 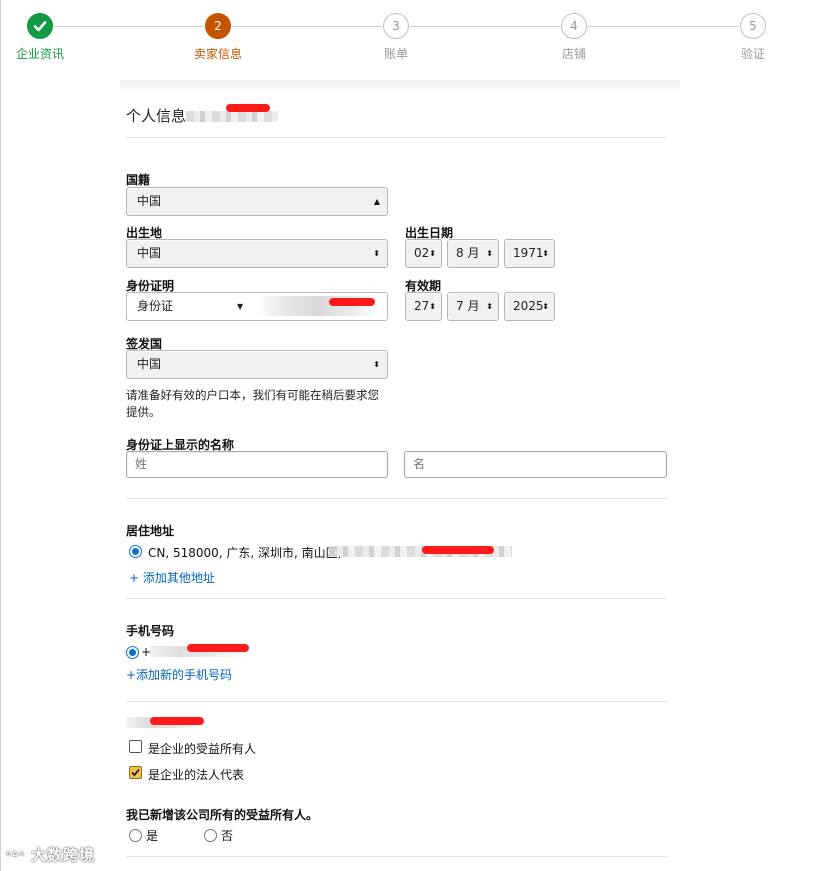 I want to click on last-name-placeholder: 姓, so click(x=141, y=464).